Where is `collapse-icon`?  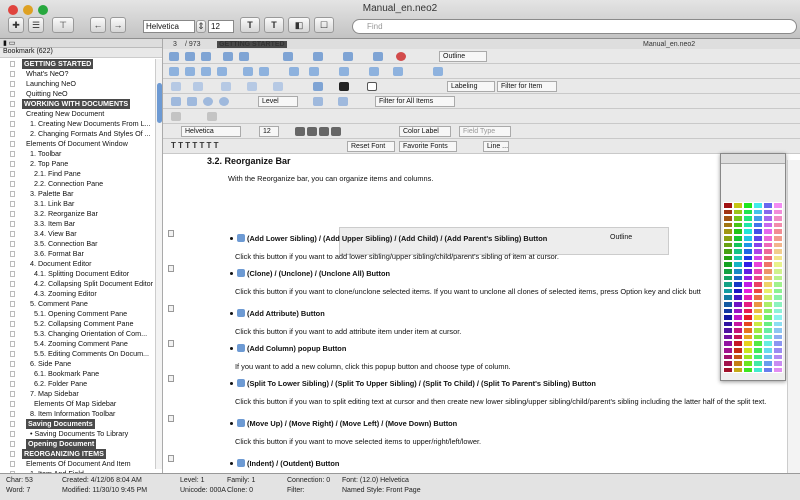
collapse-icon is located at coordinates (314, 71).